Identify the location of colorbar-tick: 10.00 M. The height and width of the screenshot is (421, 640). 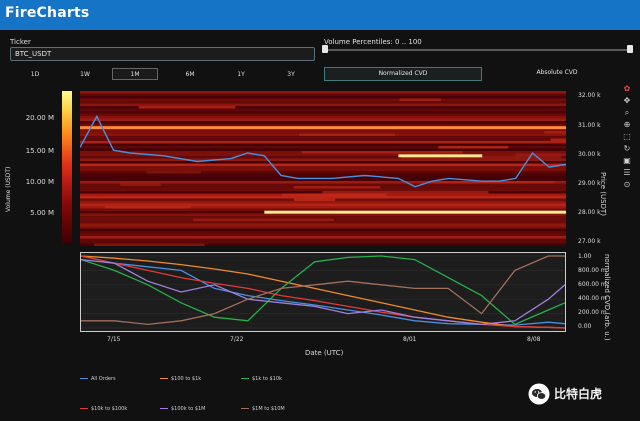
(39, 182).